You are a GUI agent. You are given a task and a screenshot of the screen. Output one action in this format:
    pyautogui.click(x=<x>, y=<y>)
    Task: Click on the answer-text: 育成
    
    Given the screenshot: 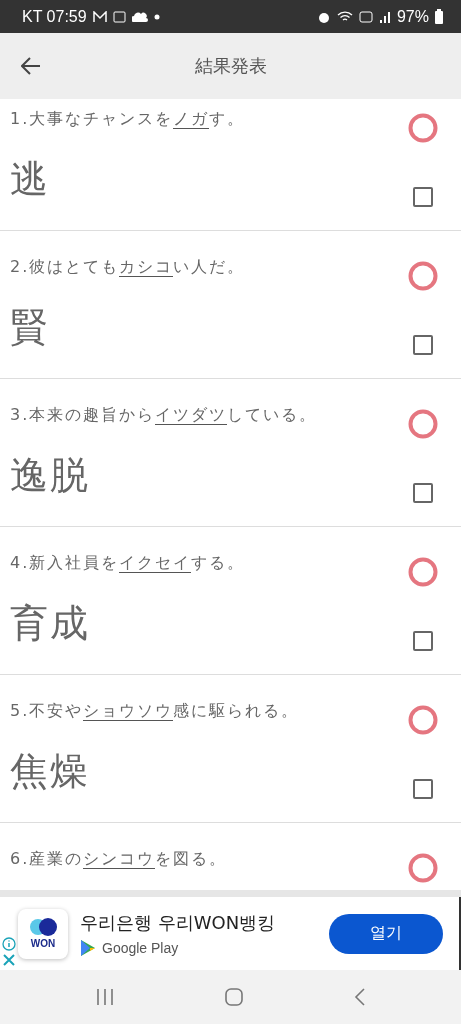 What is the action you would take?
    pyautogui.click(x=50, y=623)
    